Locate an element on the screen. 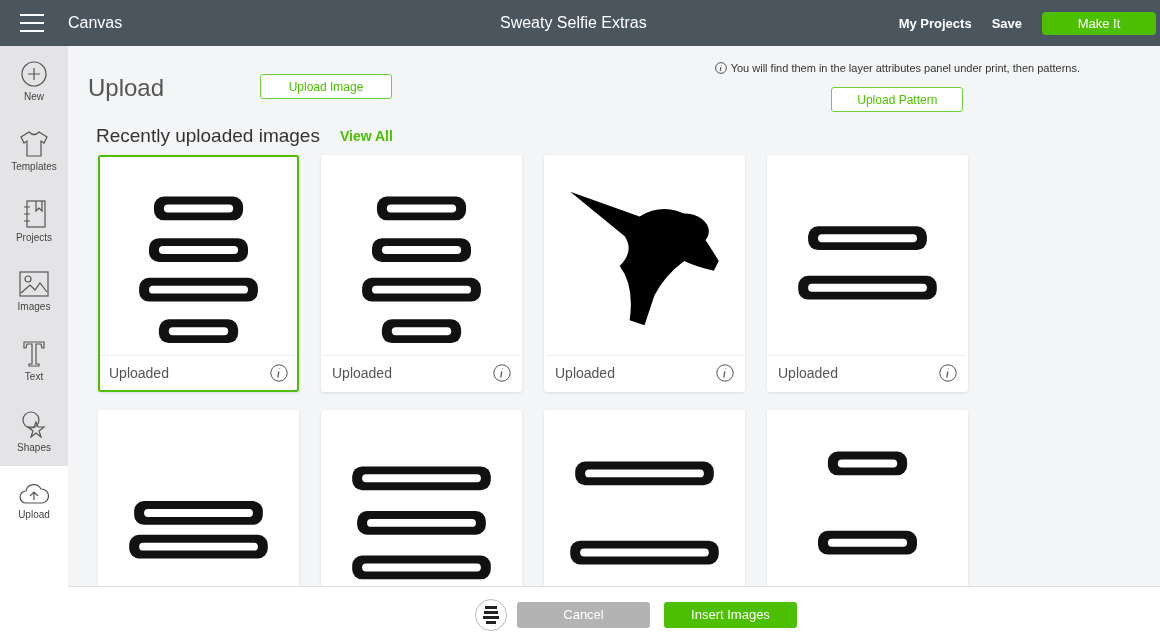  nav-link: My Projects is located at coordinates (935, 23).